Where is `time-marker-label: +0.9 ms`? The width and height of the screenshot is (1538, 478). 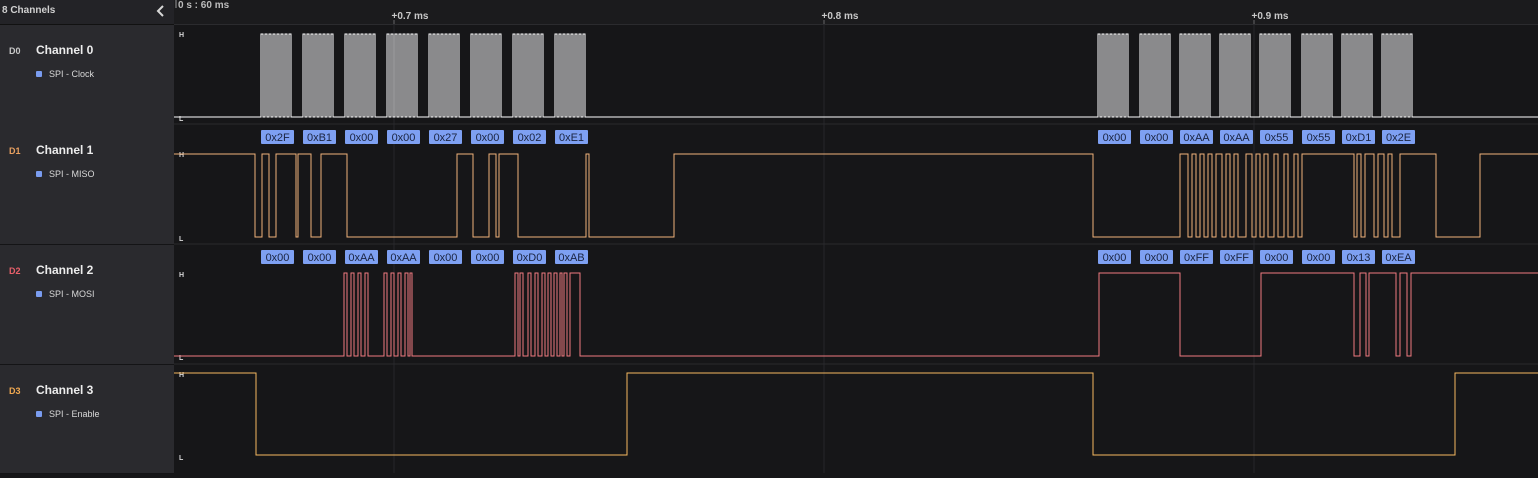
time-marker-label: +0.9 ms is located at coordinates (1270, 16).